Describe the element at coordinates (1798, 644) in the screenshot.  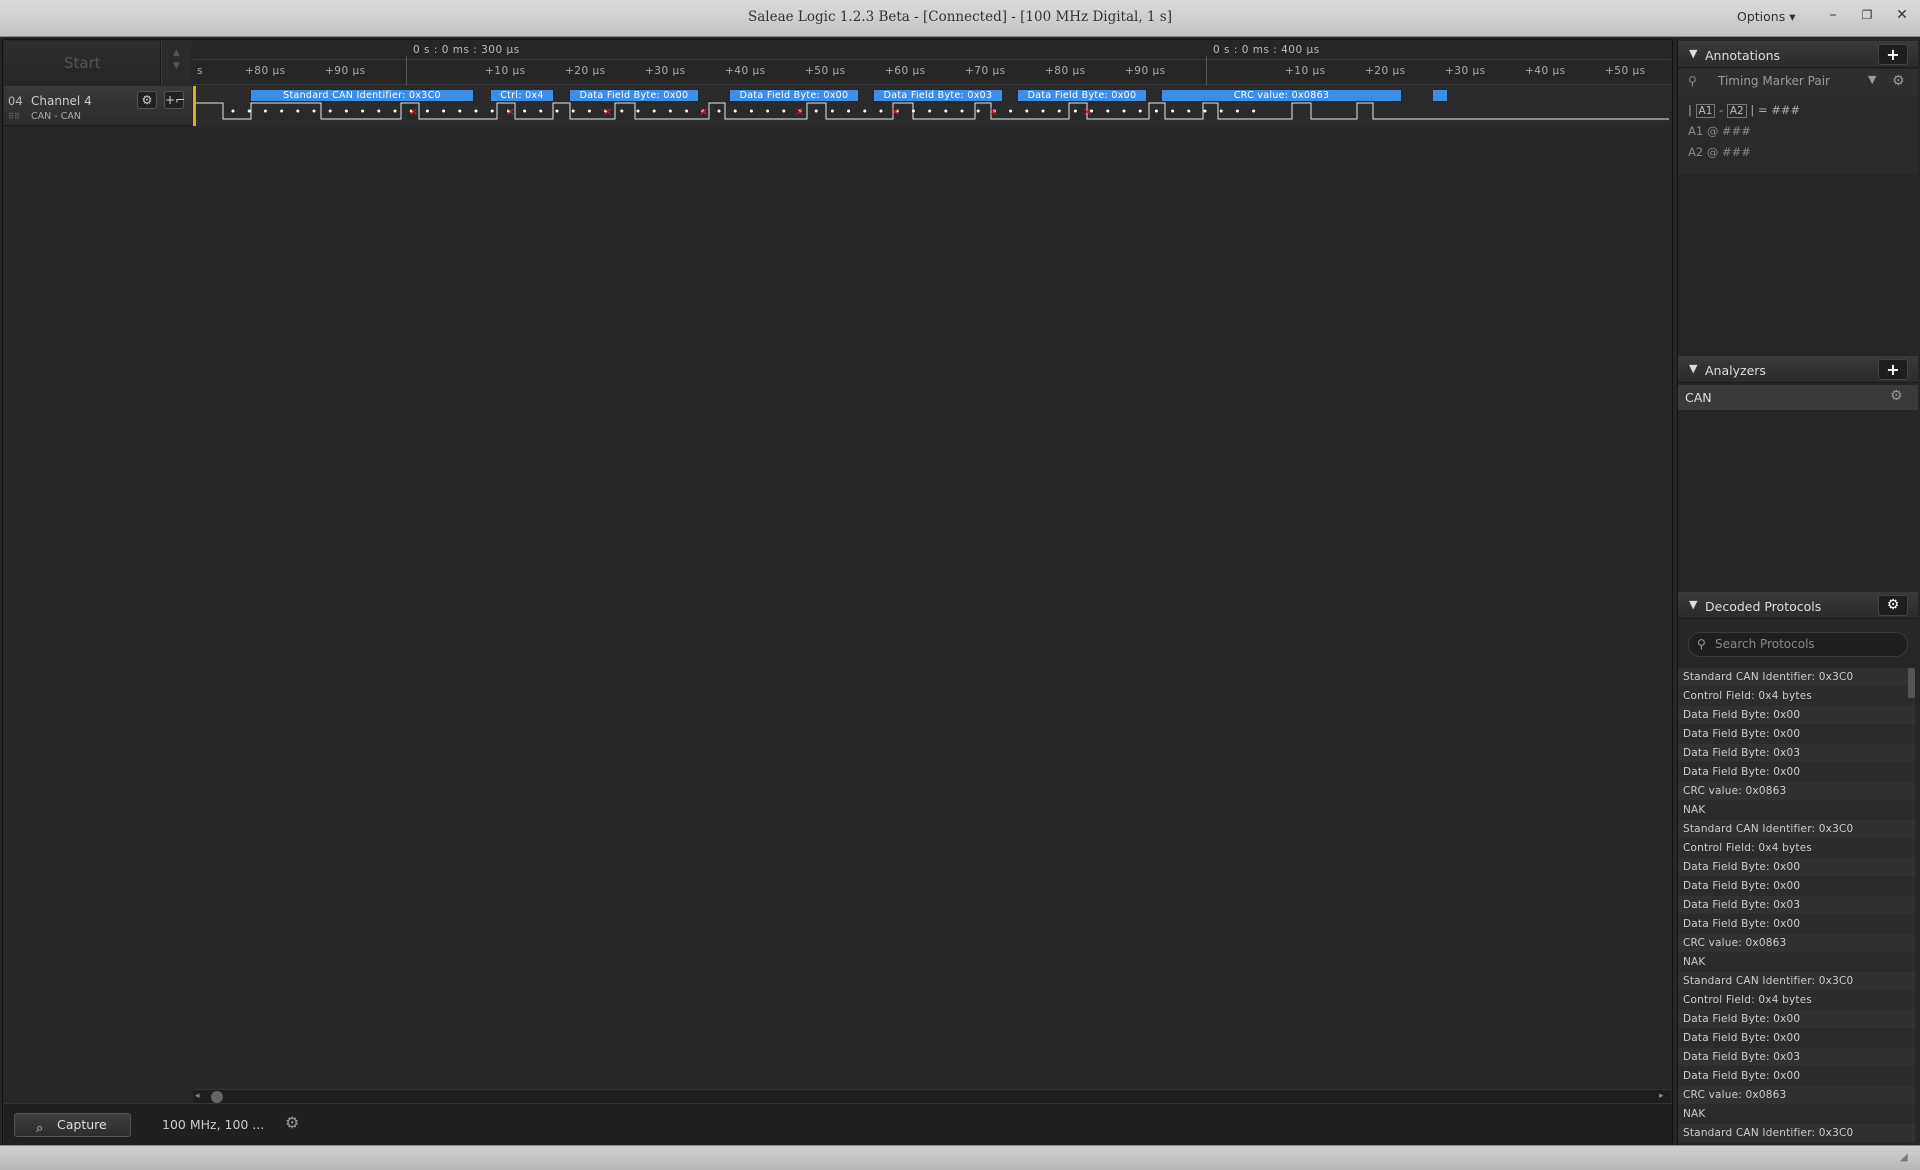
I see `search-protocols-input: ⚲ Search Protocols` at that location.